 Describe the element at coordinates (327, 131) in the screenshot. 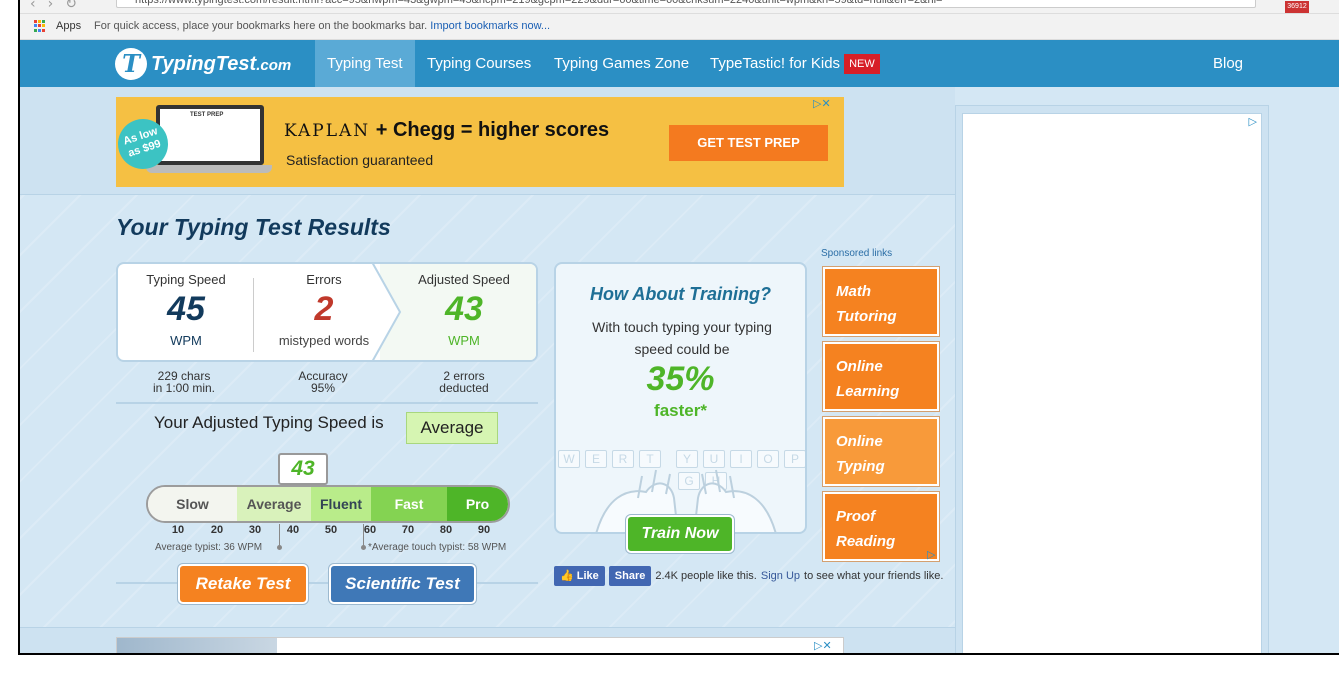

I see `kaplan-brand: KAPLAN` at that location.